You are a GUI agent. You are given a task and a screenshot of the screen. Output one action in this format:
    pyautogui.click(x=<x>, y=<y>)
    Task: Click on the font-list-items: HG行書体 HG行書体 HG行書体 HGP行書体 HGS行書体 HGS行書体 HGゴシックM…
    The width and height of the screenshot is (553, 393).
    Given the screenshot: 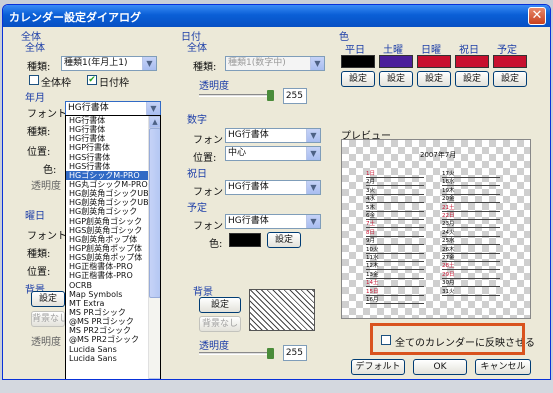 What is the action you would take?
    pyautogui.click(x=113, y=239)
    